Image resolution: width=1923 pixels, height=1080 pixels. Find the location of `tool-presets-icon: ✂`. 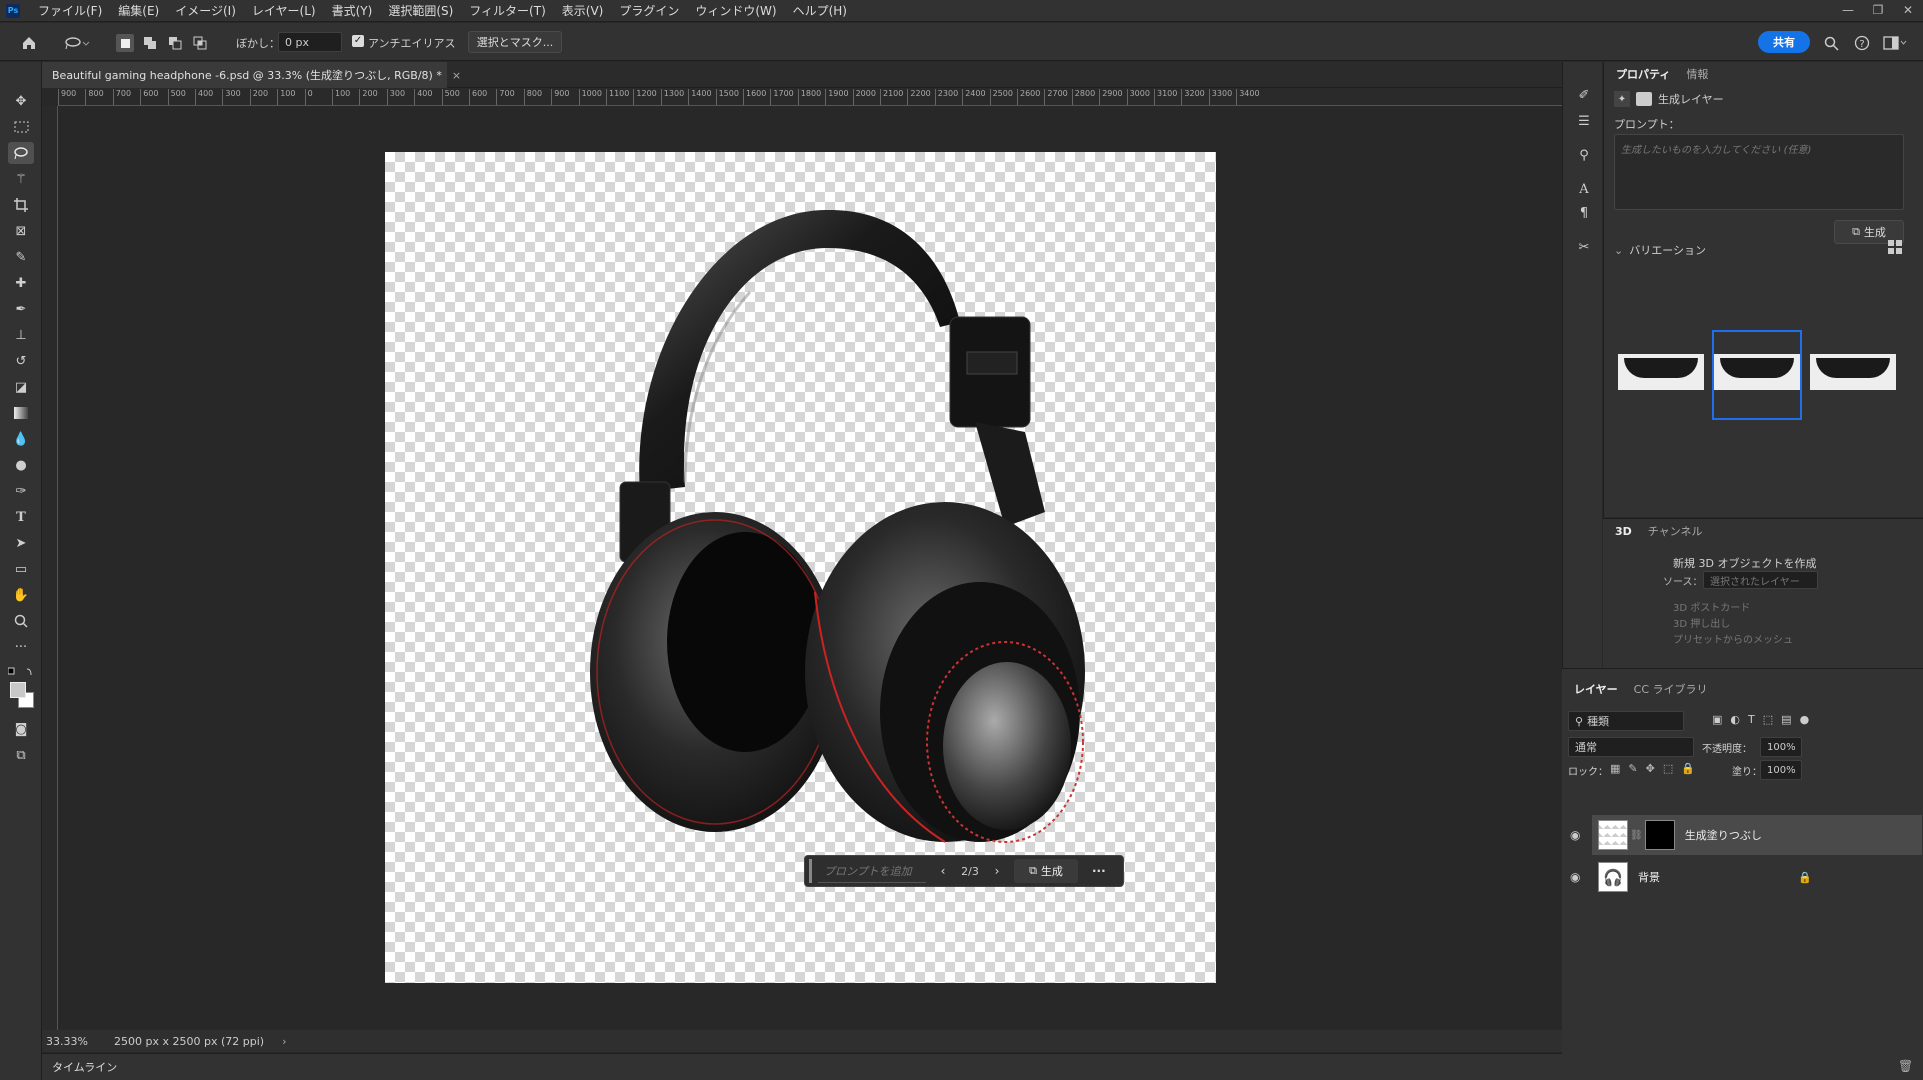

tool-presets-icon: ✂ is located at coordinates (1584, 247).